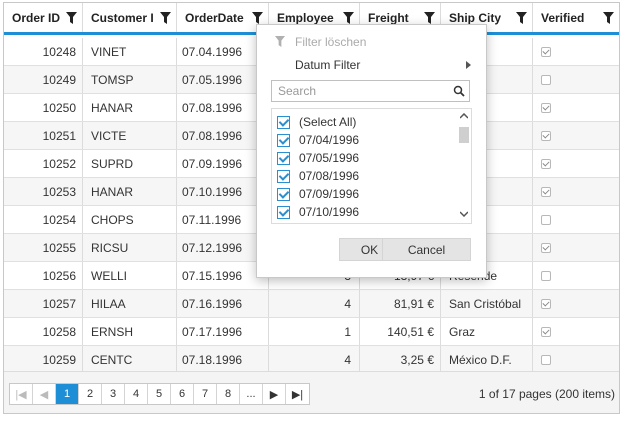 Image resolution: width=624 pixels, height=424 pixels. I want to click on freight-cell: 140,51 €, so click(400, 331).